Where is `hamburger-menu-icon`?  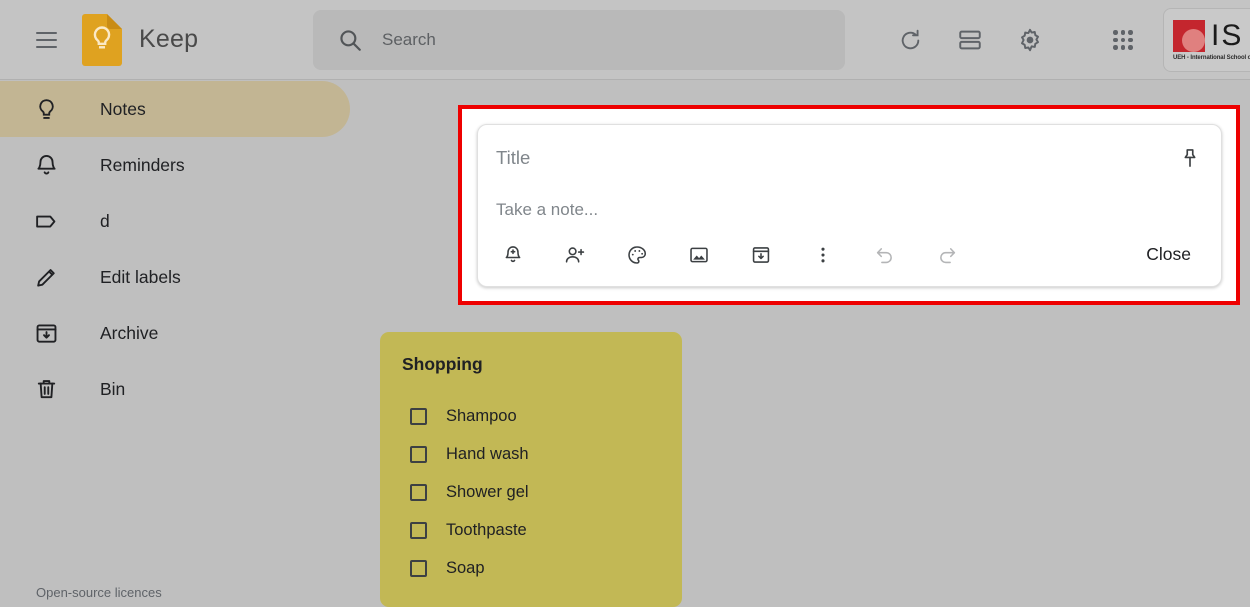
hamburger-menu-icon is located at coordinates (46, 40).